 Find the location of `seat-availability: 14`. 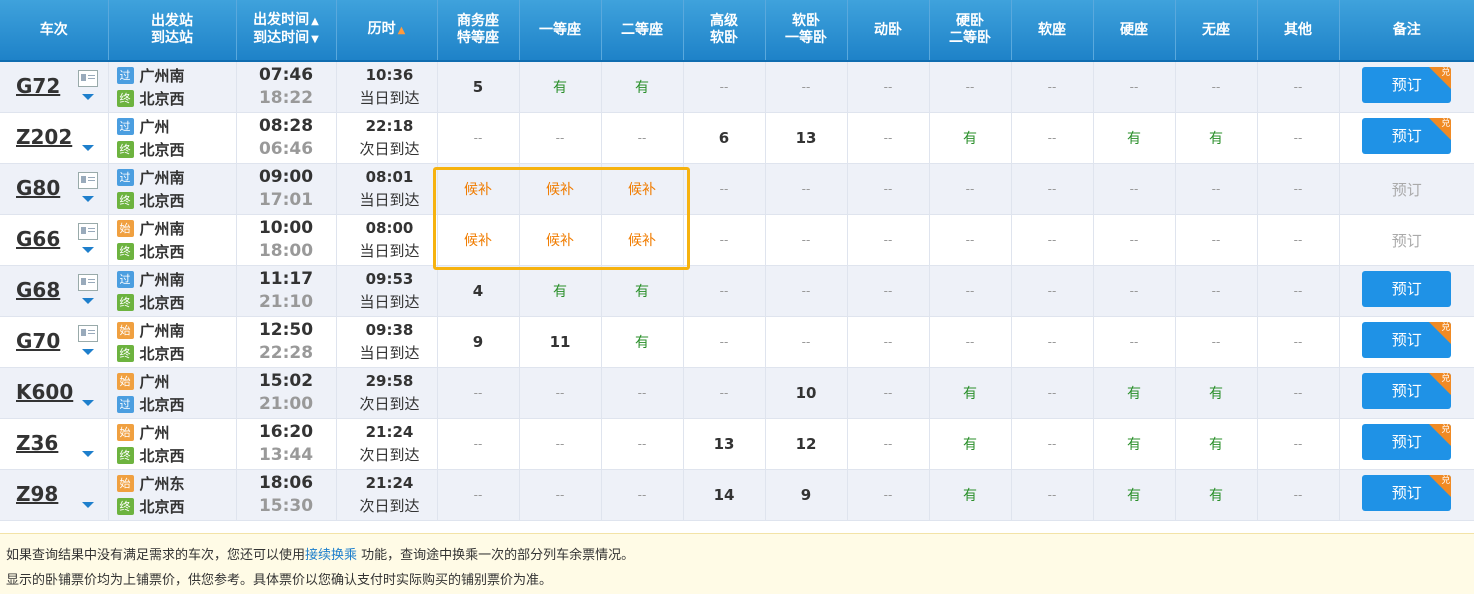

seat-availability: 14 is located at coordinates (724, 495).